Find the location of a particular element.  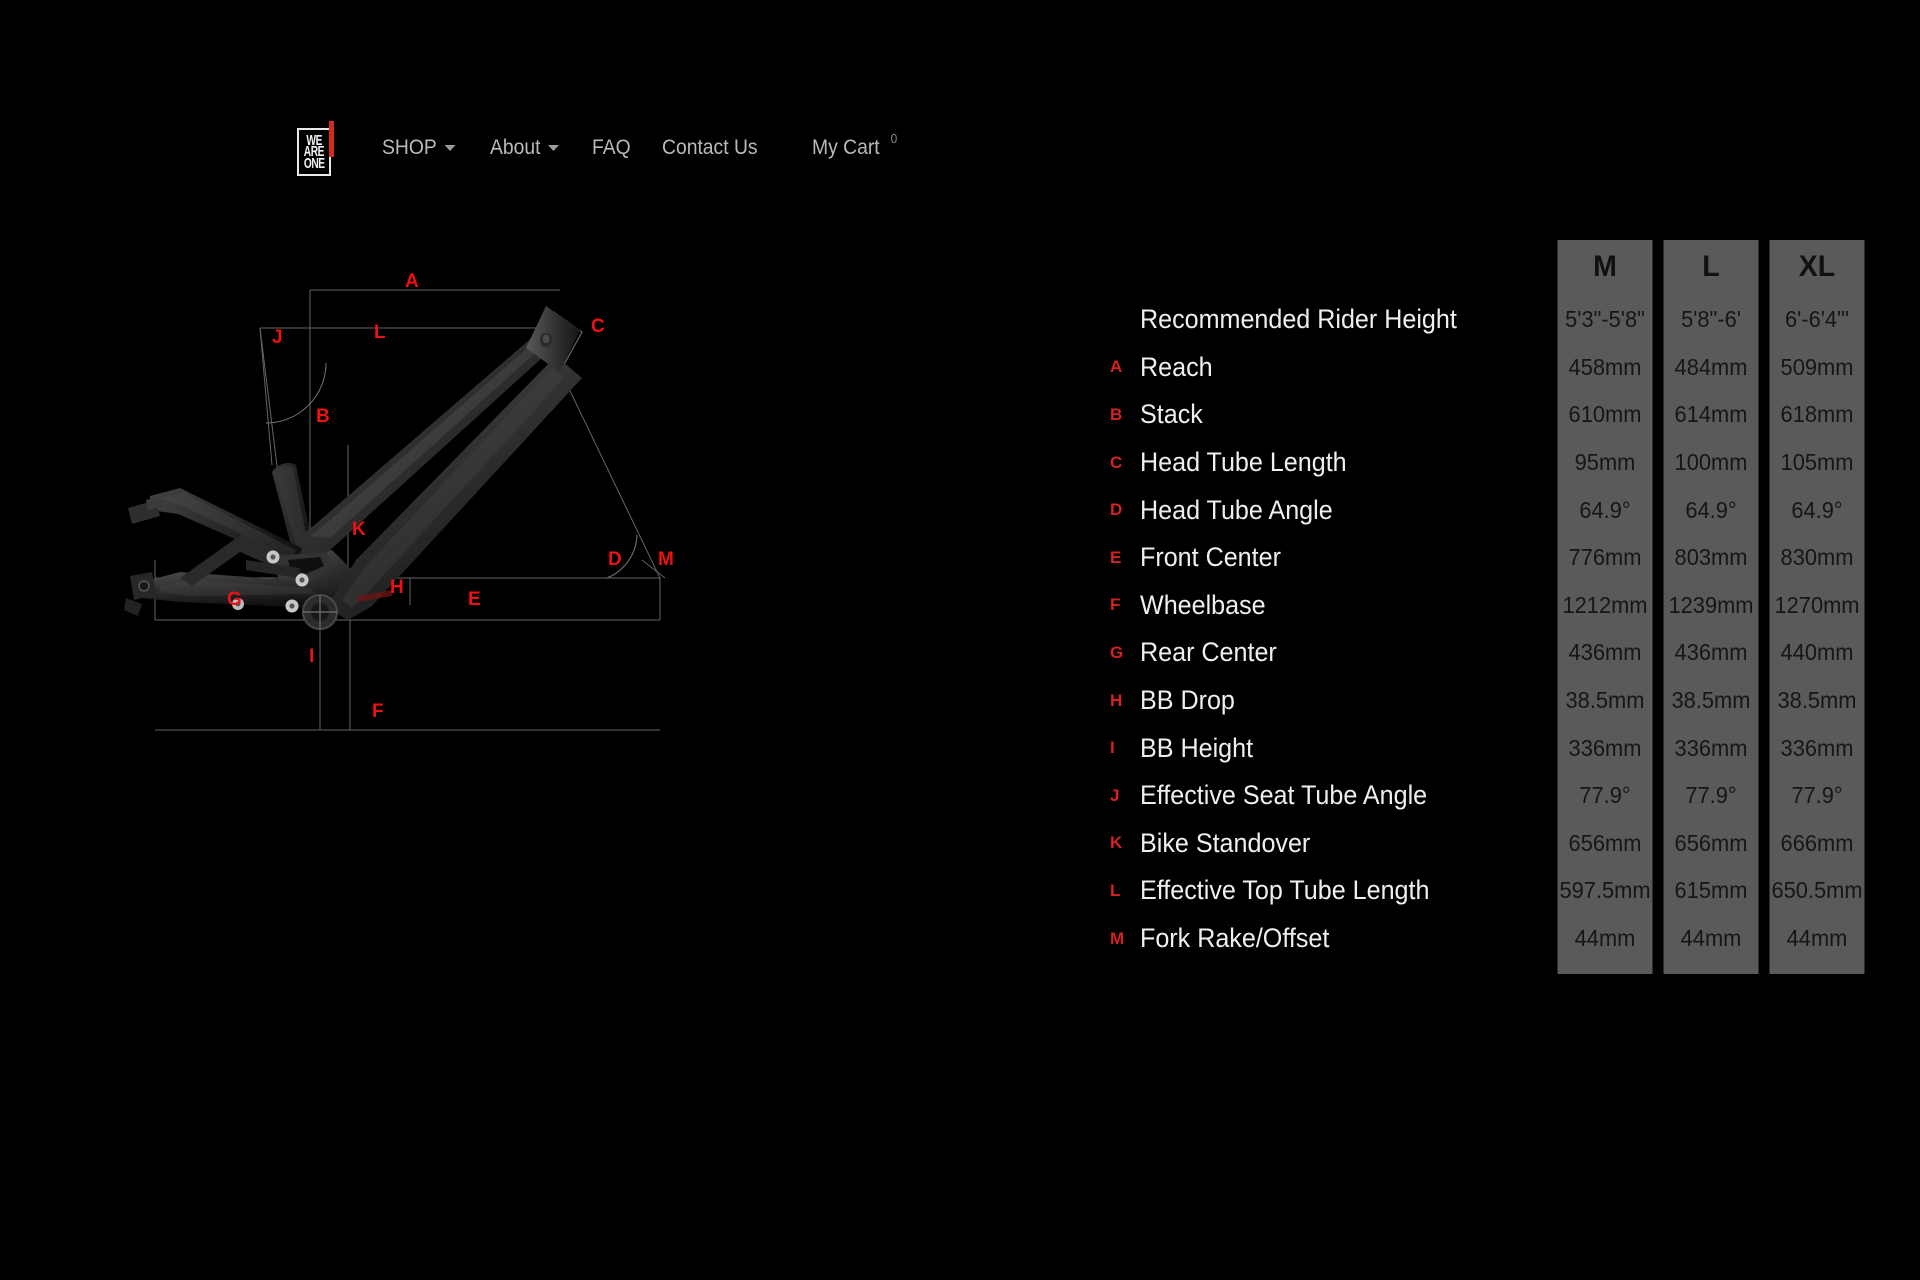

cell-l: 615mm is located at coordinates (1711, 891).